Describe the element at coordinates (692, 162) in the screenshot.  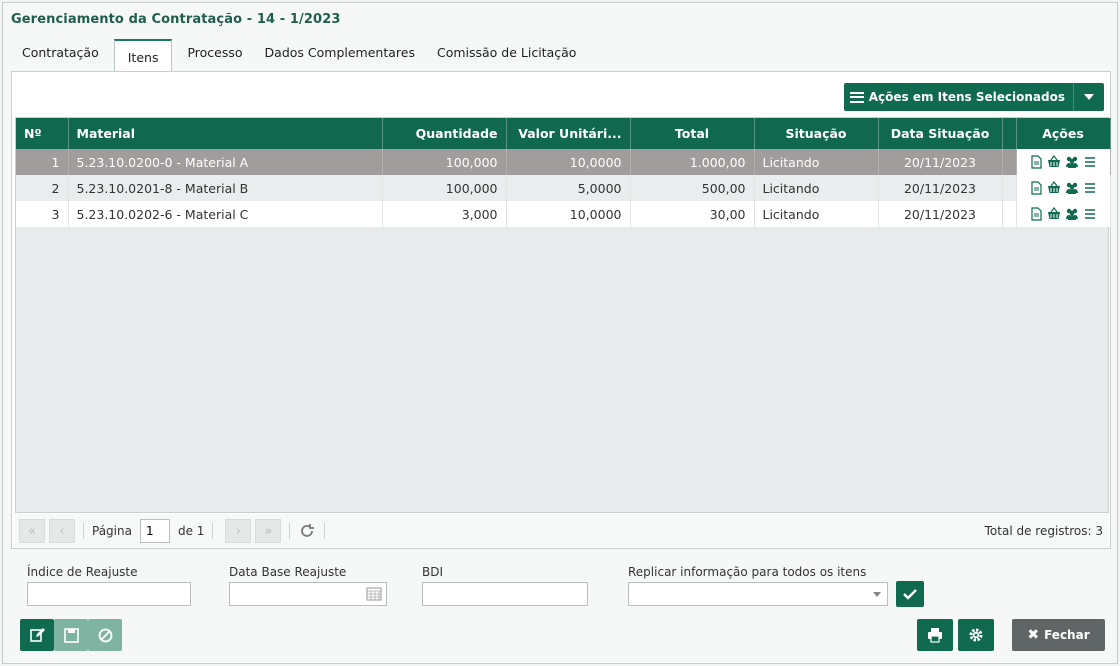
I see `cell-total: 1.000,00` at that location.